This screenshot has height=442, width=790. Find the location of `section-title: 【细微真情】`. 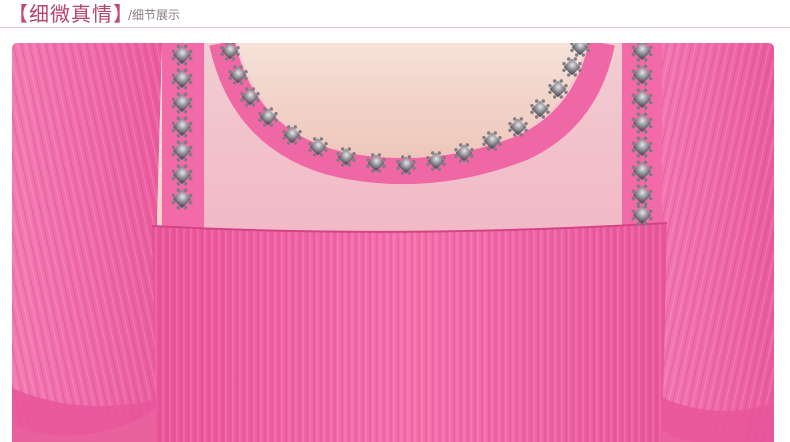

section-title: 【细微真情】 is located at coordinates (71, 14).